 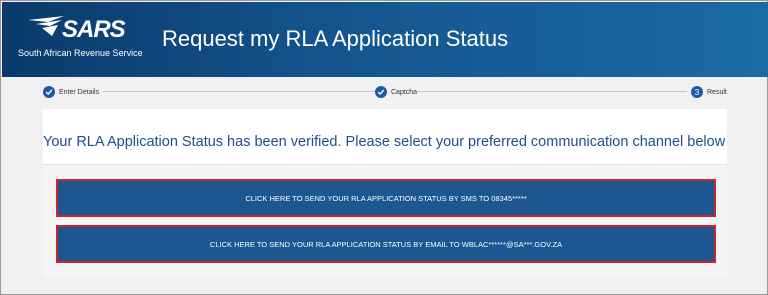 I want to click on logo-text: SARS, so click(x=94, y=29).